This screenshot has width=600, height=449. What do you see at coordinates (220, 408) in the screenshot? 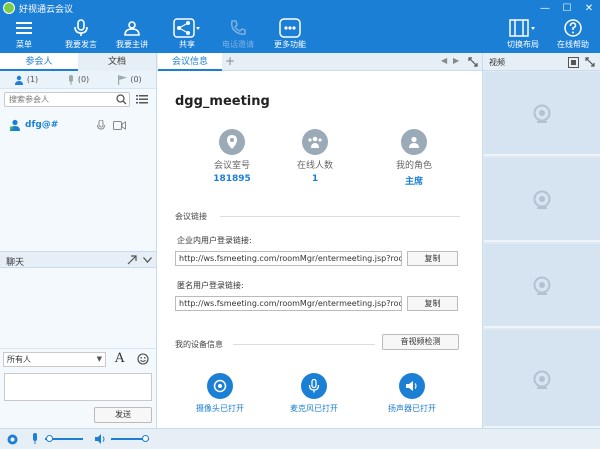
I see `camera-status-label: 摄像头已打开` at bounding box center [220, 408].